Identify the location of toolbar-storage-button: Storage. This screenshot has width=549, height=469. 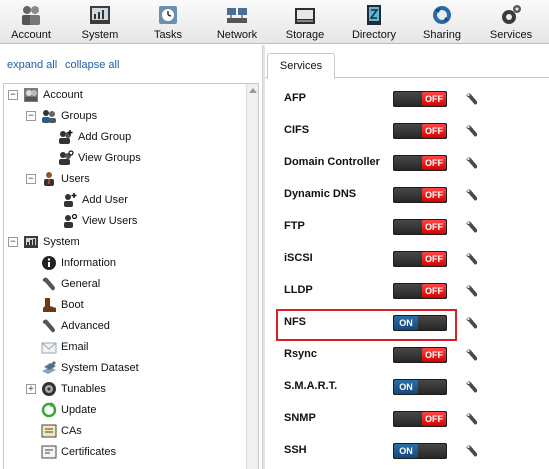
(305, 22).